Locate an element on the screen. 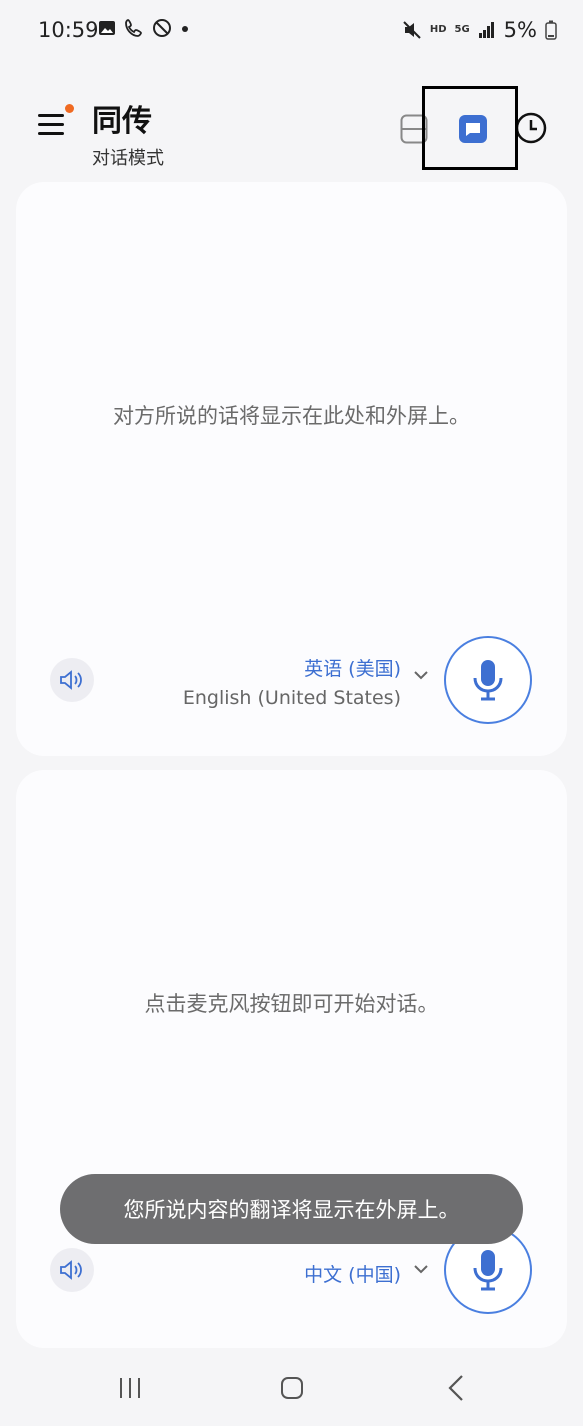  history-button is located at coordinates (531, 128).